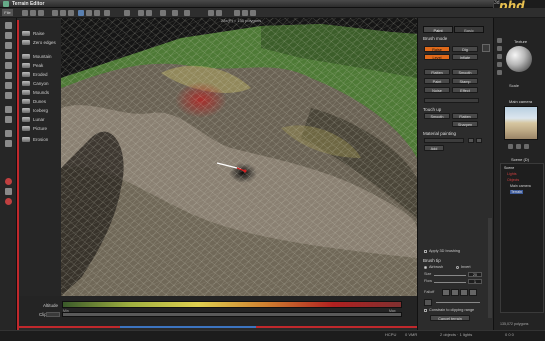  What do you see at coordinates (516, 192) in the screenshot?
I see `scene-row-selected: Terrain` at bounding box center [516, 192].